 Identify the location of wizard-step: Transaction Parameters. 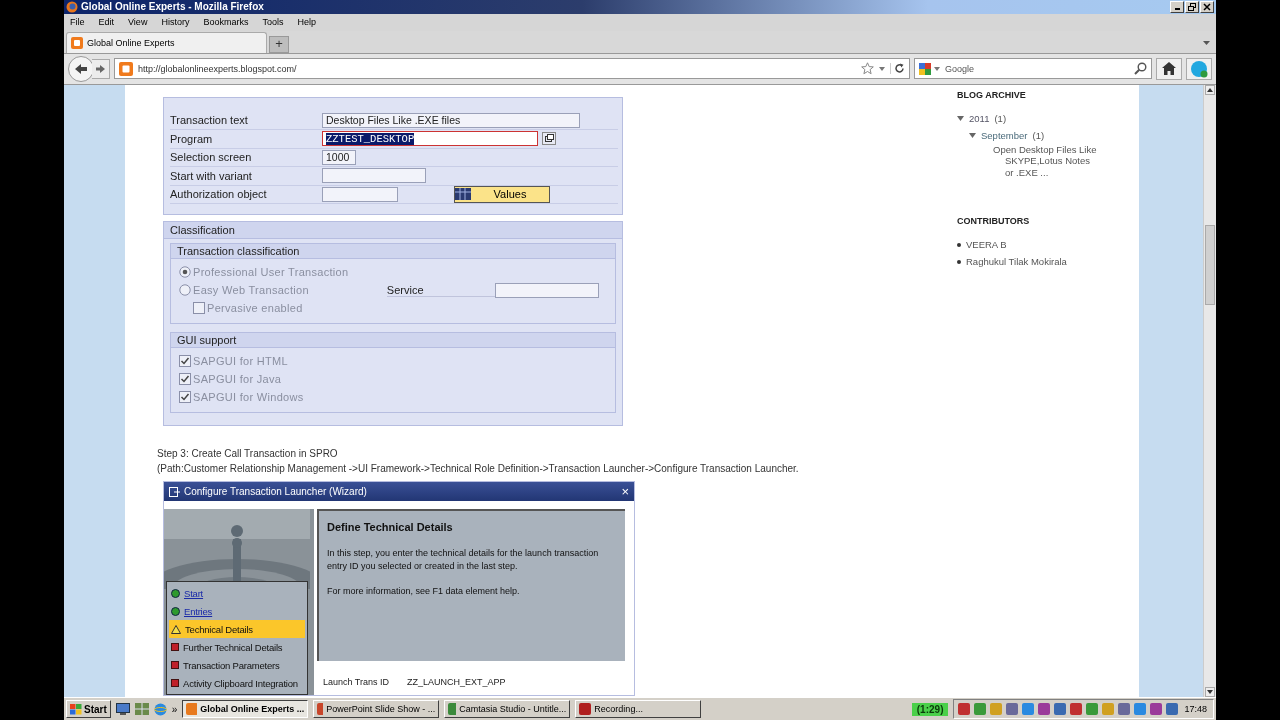
(237, 665).